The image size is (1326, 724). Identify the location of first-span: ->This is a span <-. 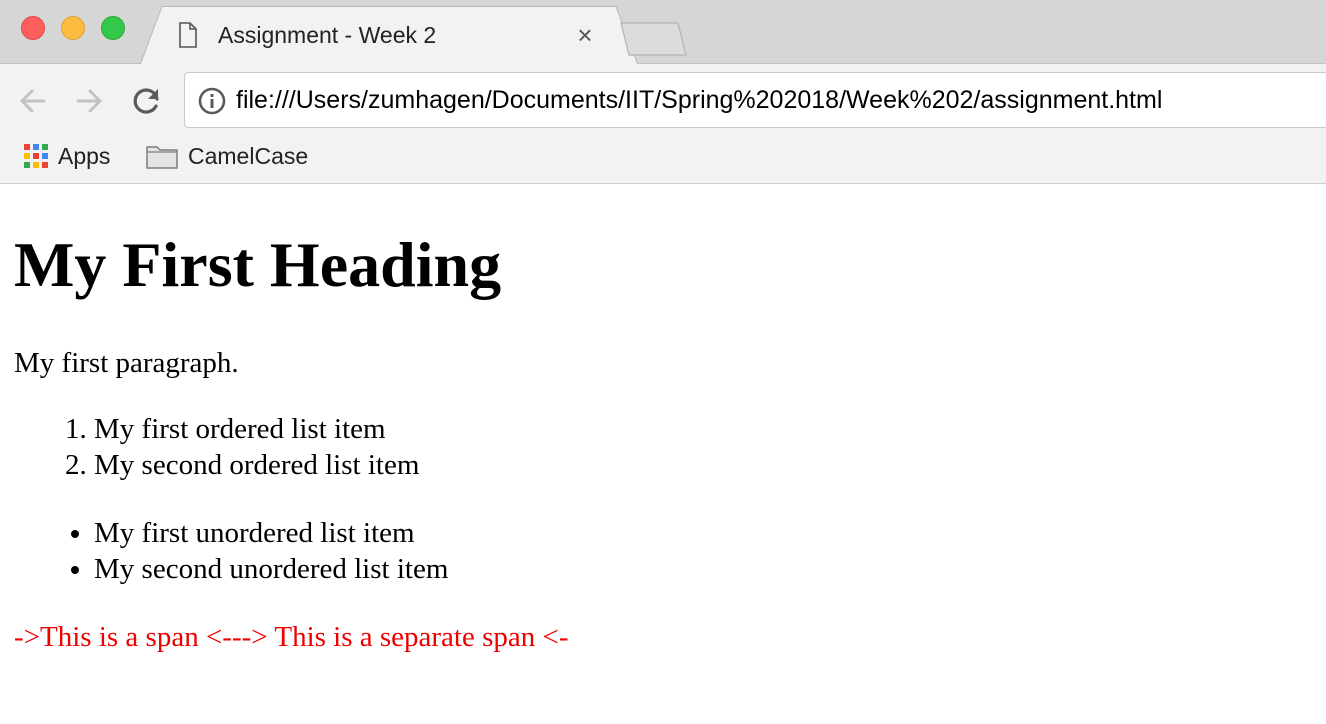
(123, 637).